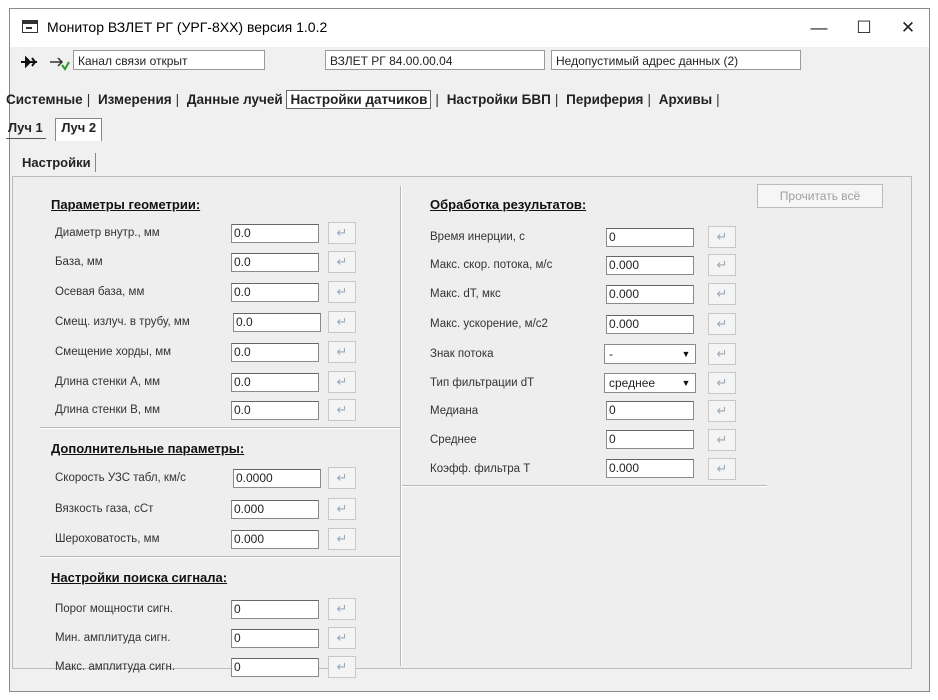  I want to click on tab-archives: Архивы, so click(685, 99).